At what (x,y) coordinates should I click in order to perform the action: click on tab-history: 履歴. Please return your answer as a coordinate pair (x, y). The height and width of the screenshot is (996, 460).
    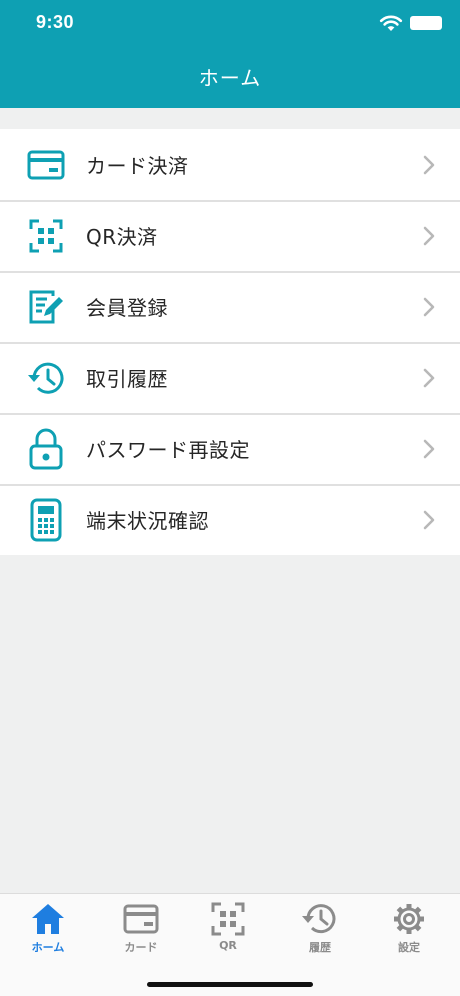
    Looking at the image, I should click on (320, 932).